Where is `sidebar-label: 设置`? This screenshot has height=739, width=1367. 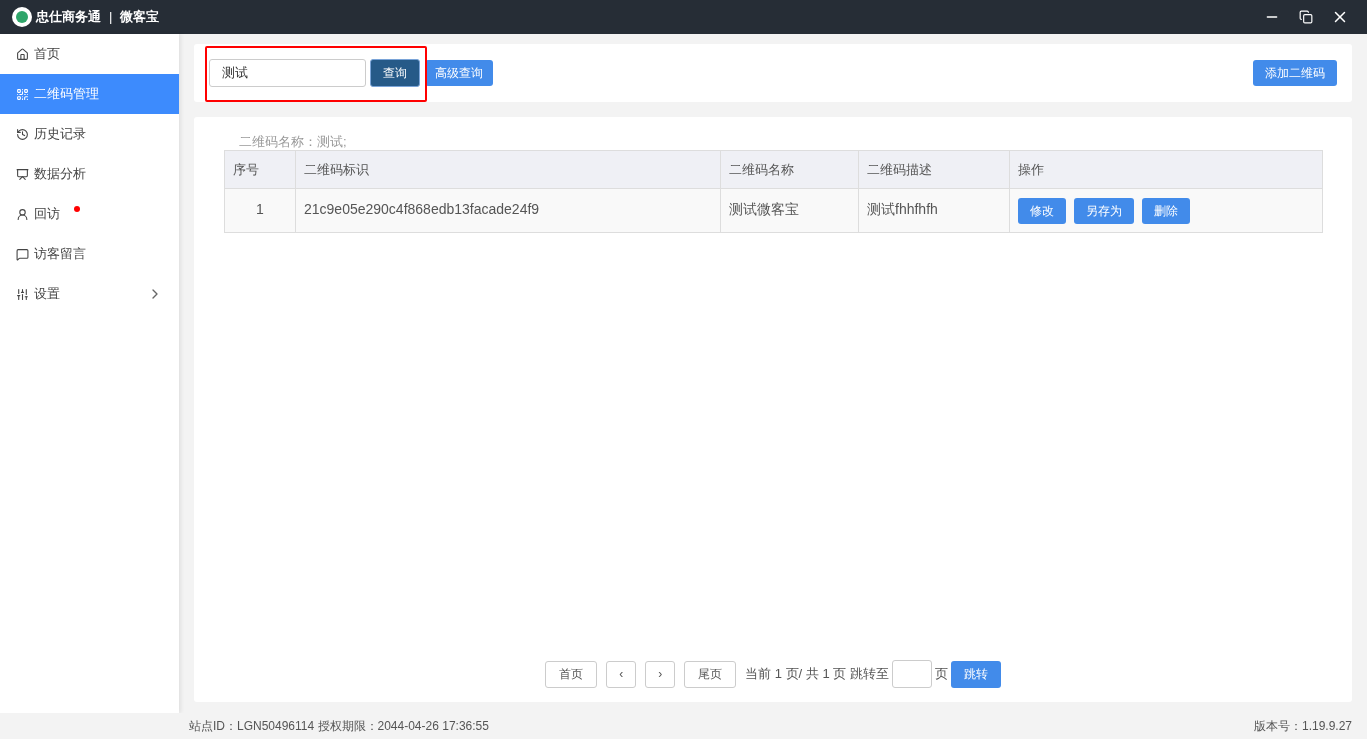 sidebar-label: 设置 is located at coordinates (47, 294).